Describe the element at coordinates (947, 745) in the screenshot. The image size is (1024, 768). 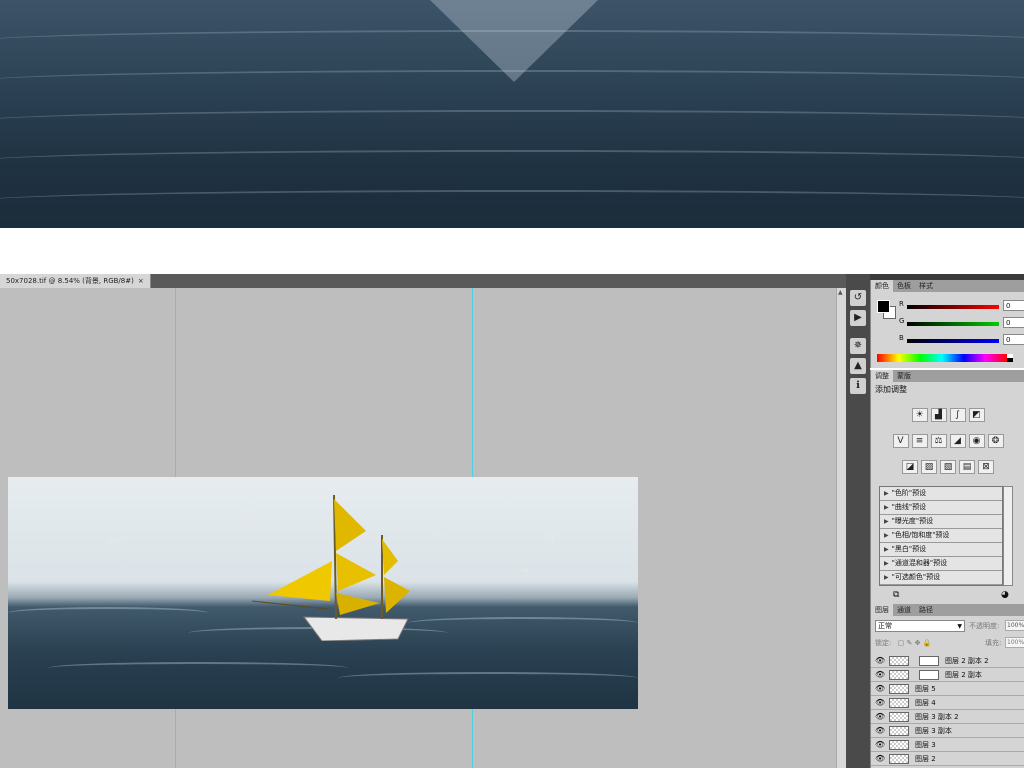
I see `layer-row: 👁 图层 3` at that location.